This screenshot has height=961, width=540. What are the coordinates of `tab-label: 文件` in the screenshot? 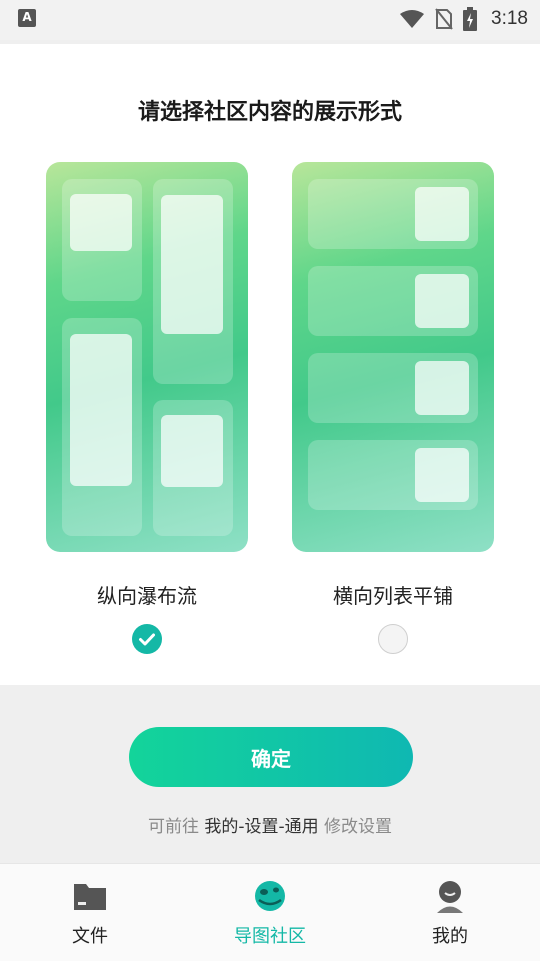 It's located at (90, 936).